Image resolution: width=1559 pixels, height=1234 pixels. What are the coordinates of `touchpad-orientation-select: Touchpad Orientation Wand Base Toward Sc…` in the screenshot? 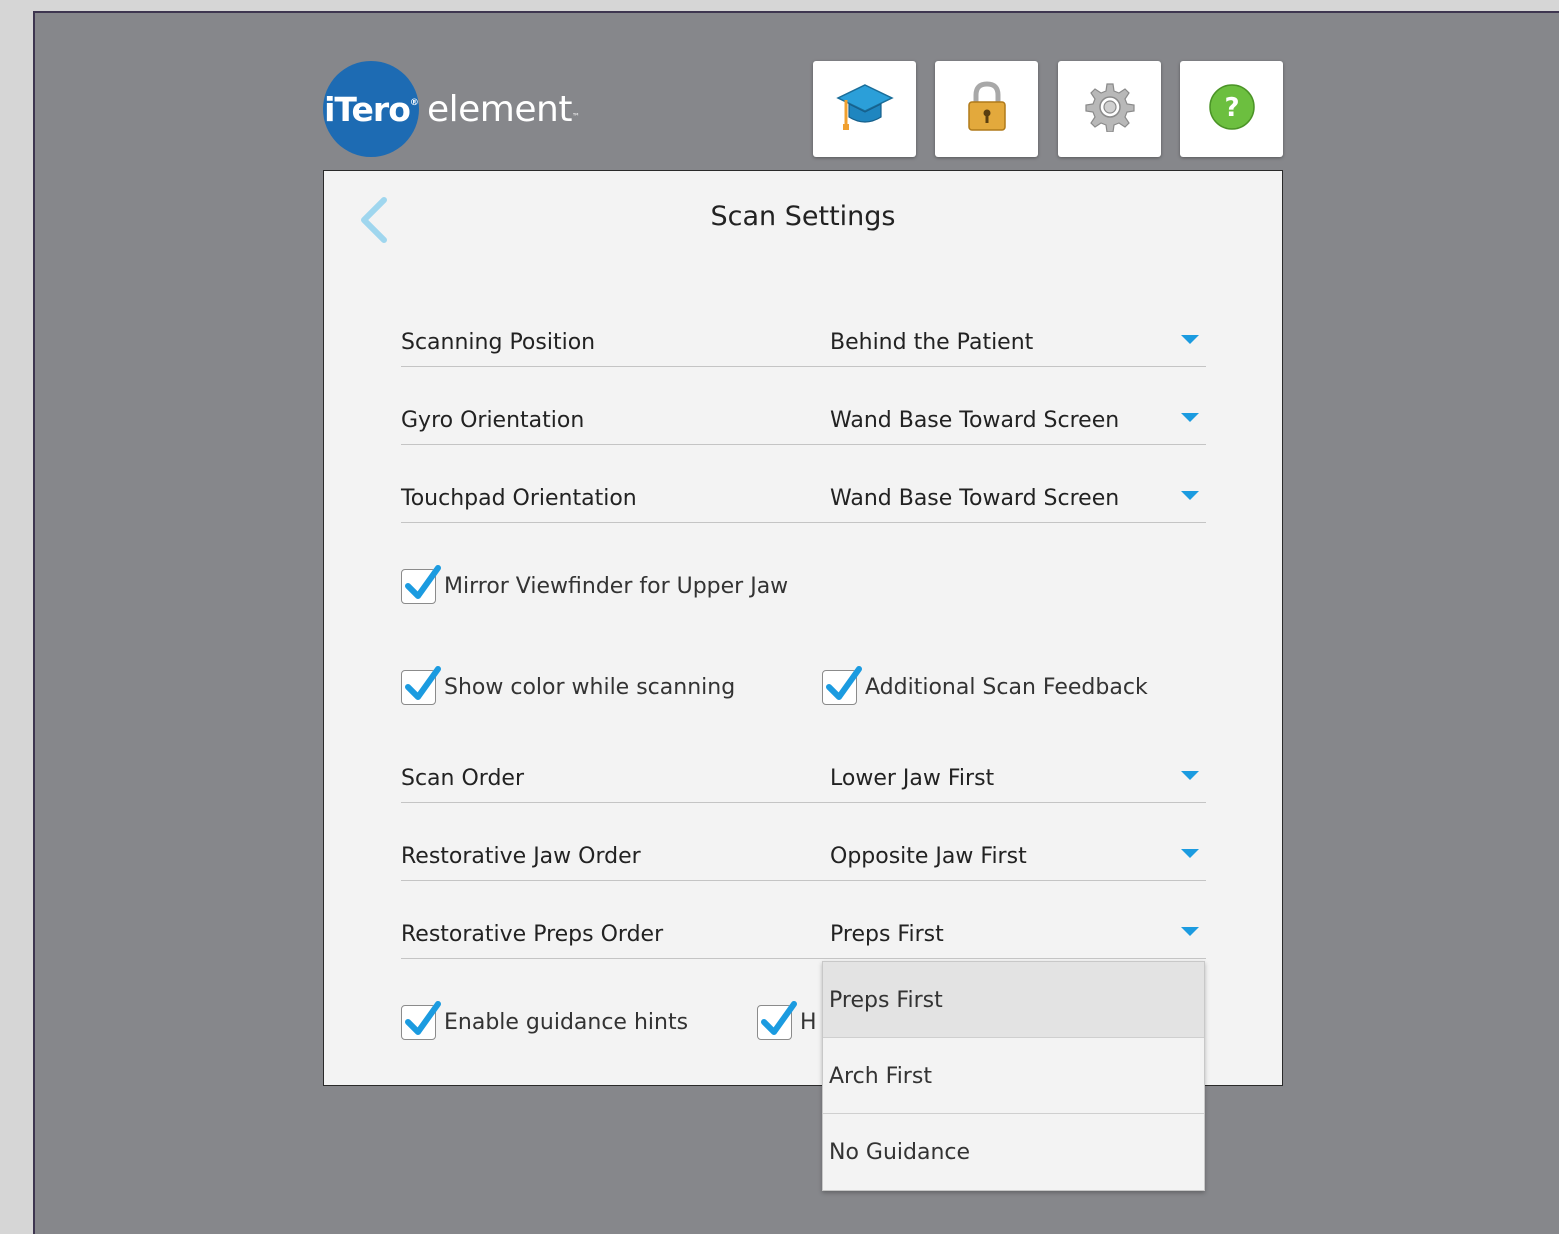 It's located at (803, 502).